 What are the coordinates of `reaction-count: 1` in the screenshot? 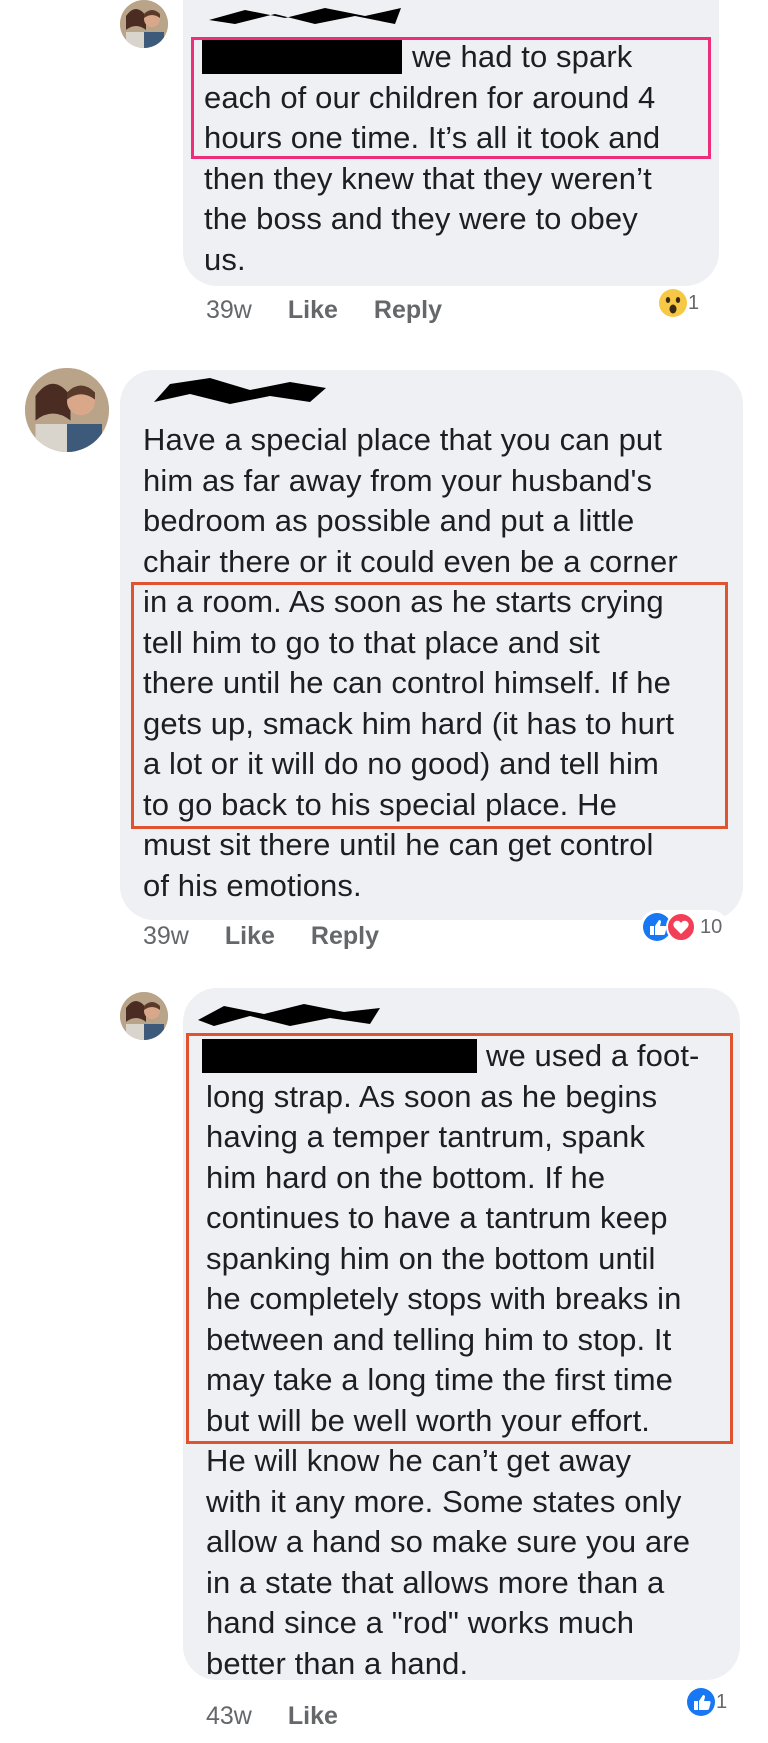 It's located at (722, 1701).